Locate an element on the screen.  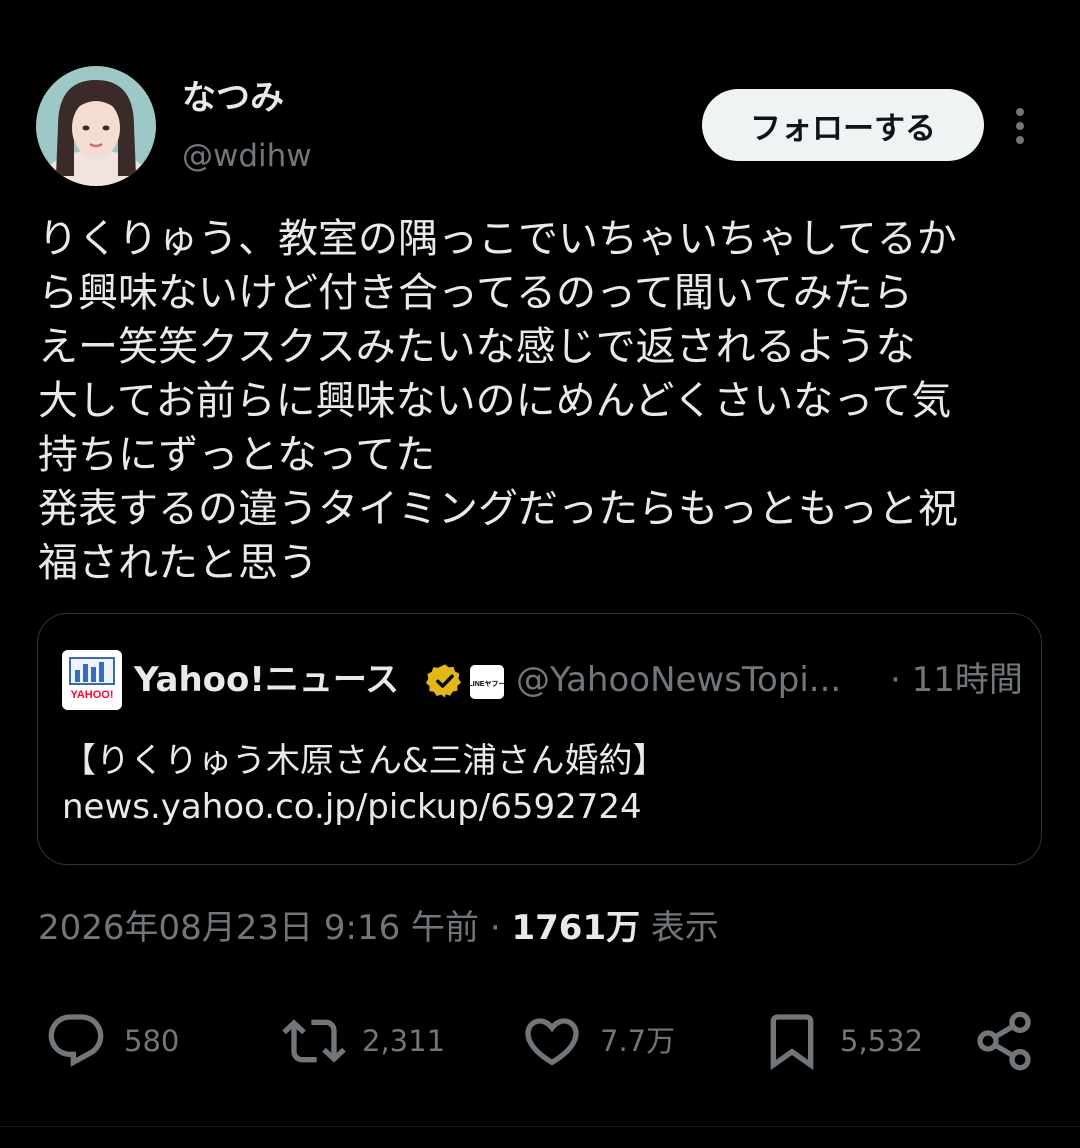
tweet-datetime: 2026年08月23日 9:16 午前 is located at coordinates (258, 928).